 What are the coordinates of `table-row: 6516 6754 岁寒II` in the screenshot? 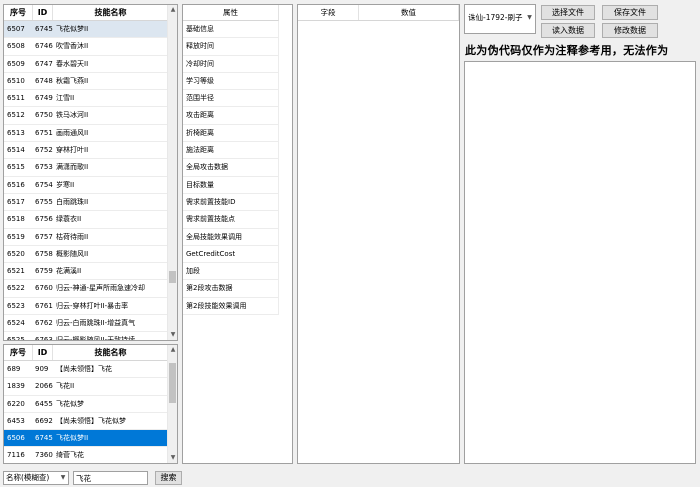 It's located at (90, 185).